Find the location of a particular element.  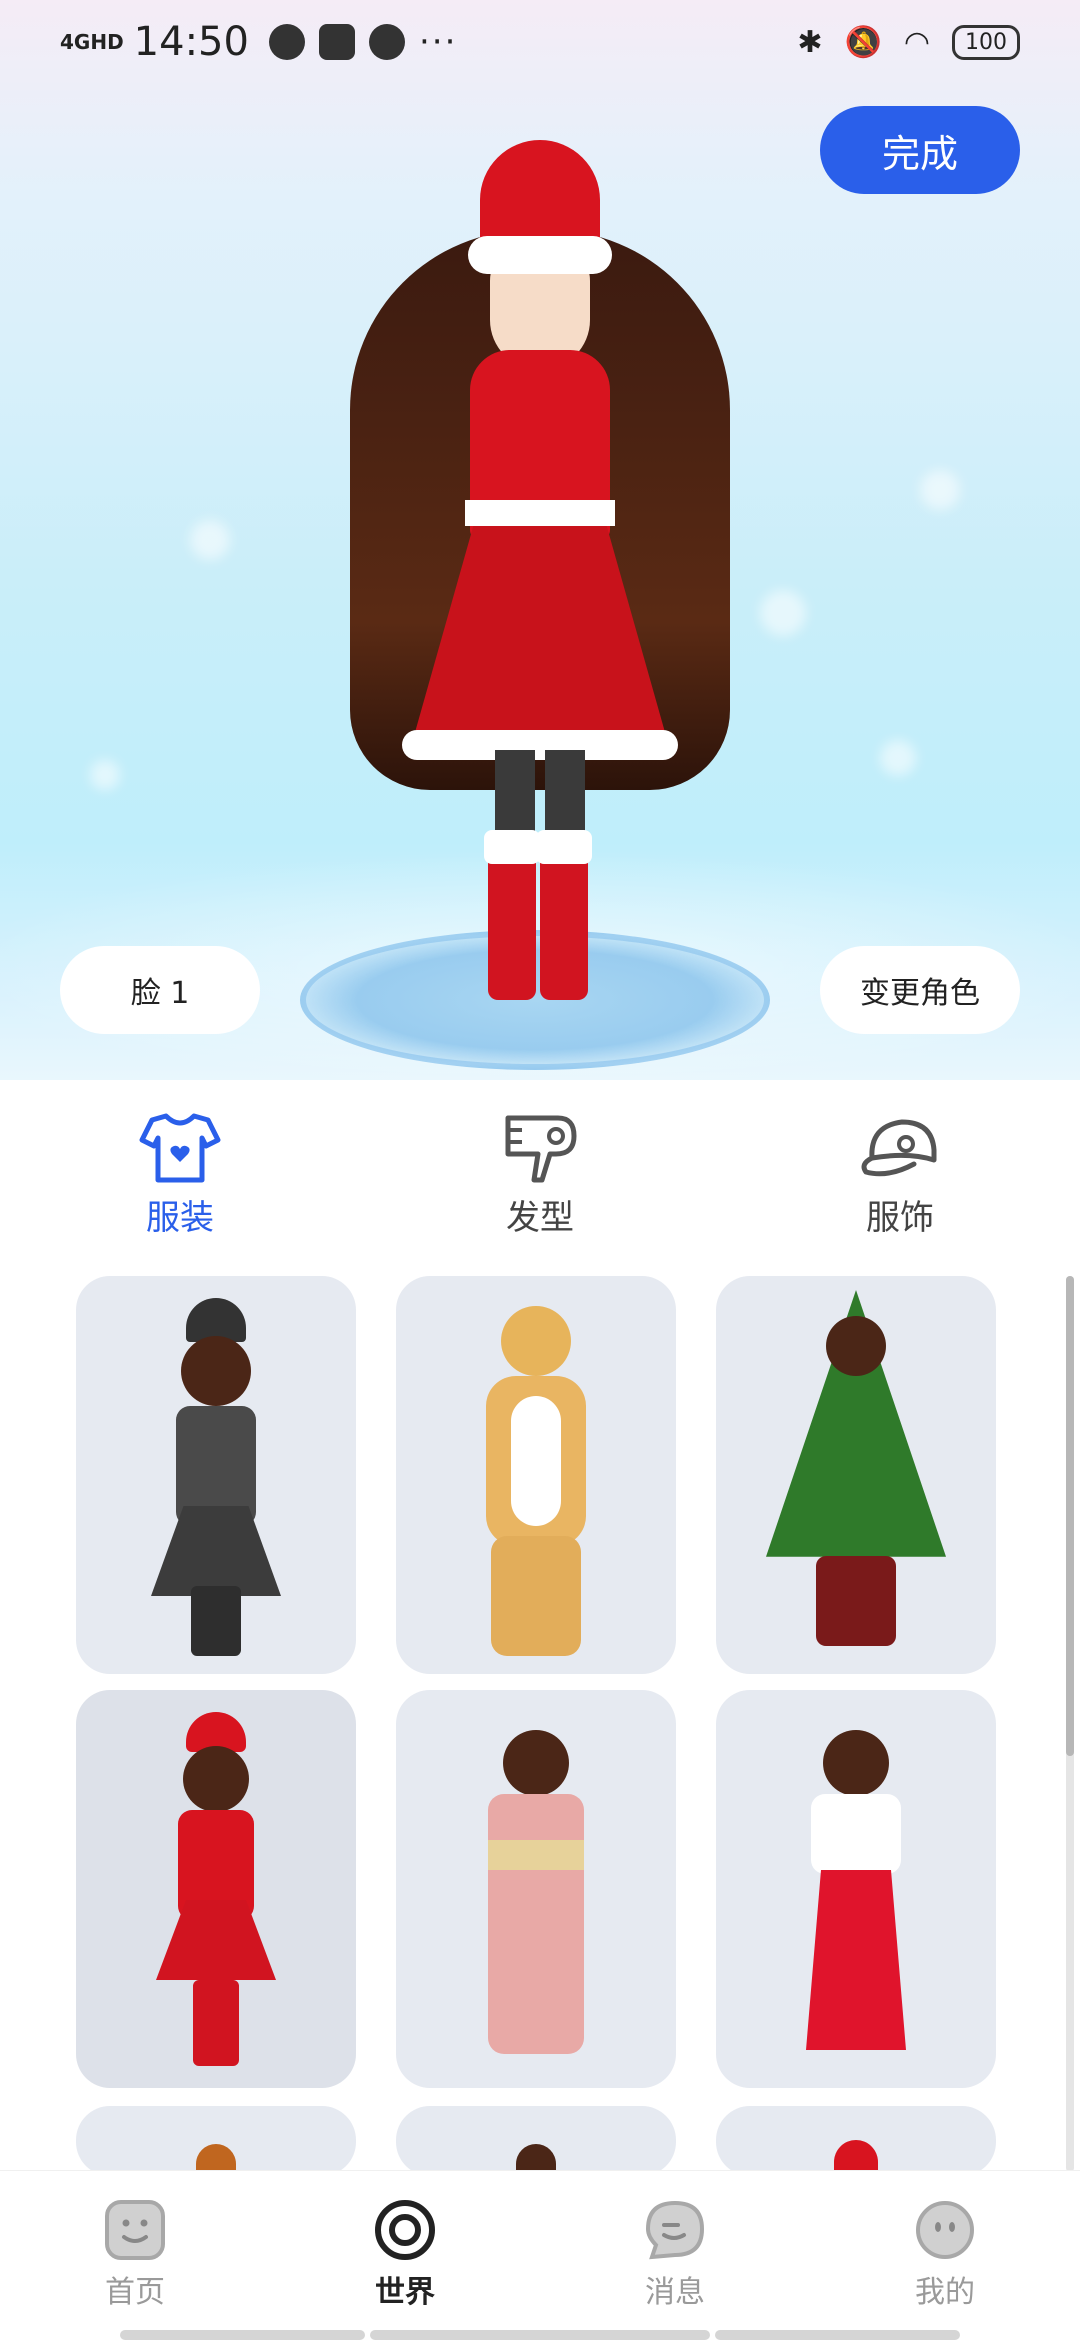

tab-accessories: 服饰 is located at coordinates (900, 1170).